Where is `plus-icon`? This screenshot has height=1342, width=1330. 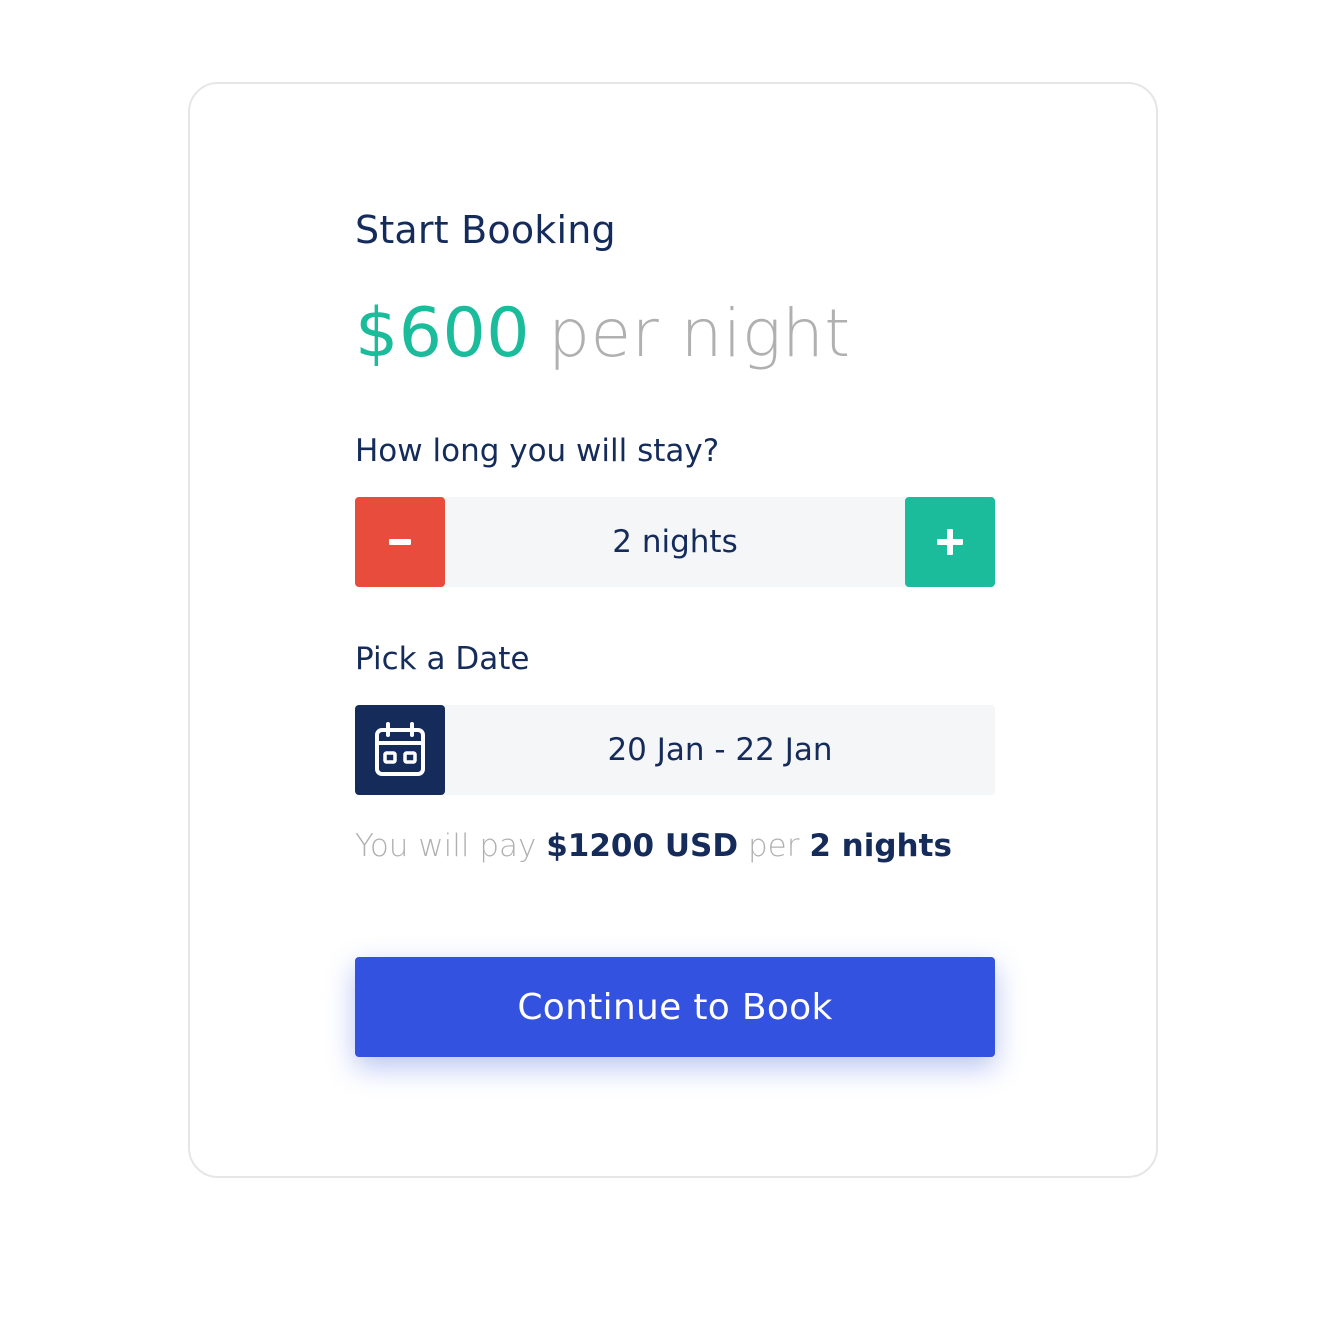
plus-icon is located at coordinates (950, 542).